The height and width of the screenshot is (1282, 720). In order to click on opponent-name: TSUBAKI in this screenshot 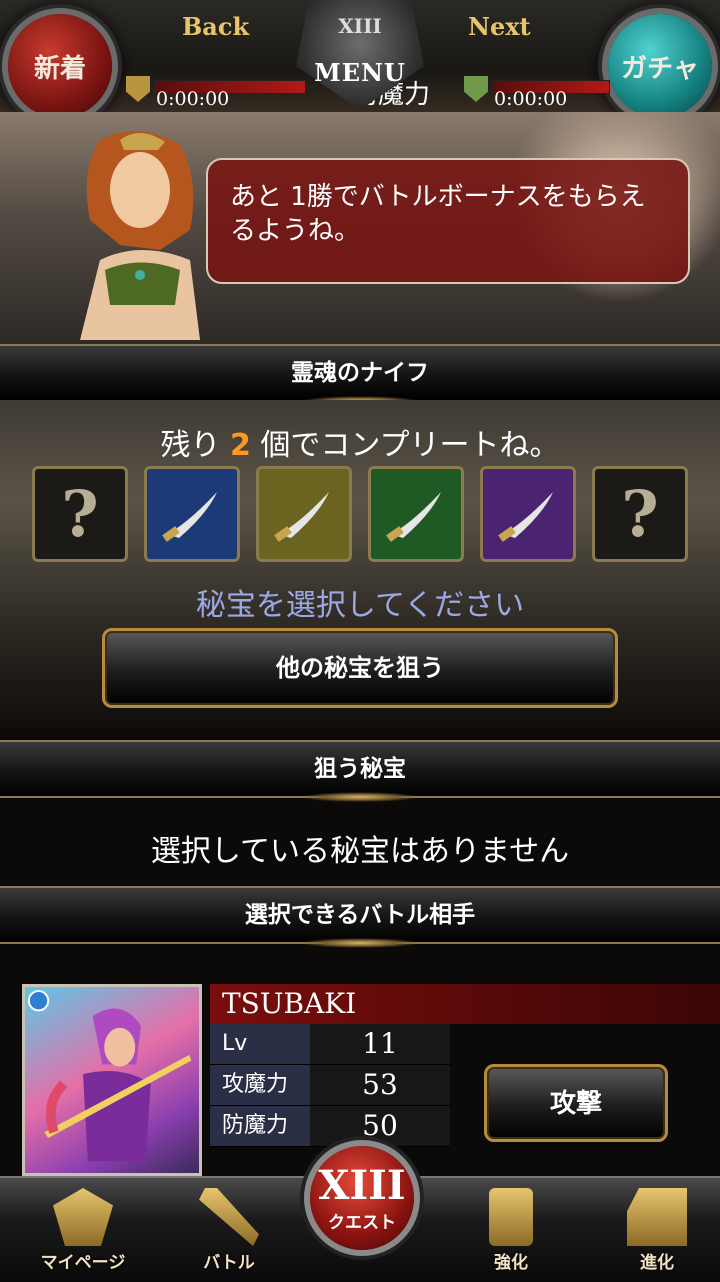, I will do `click(465, 1004)`.